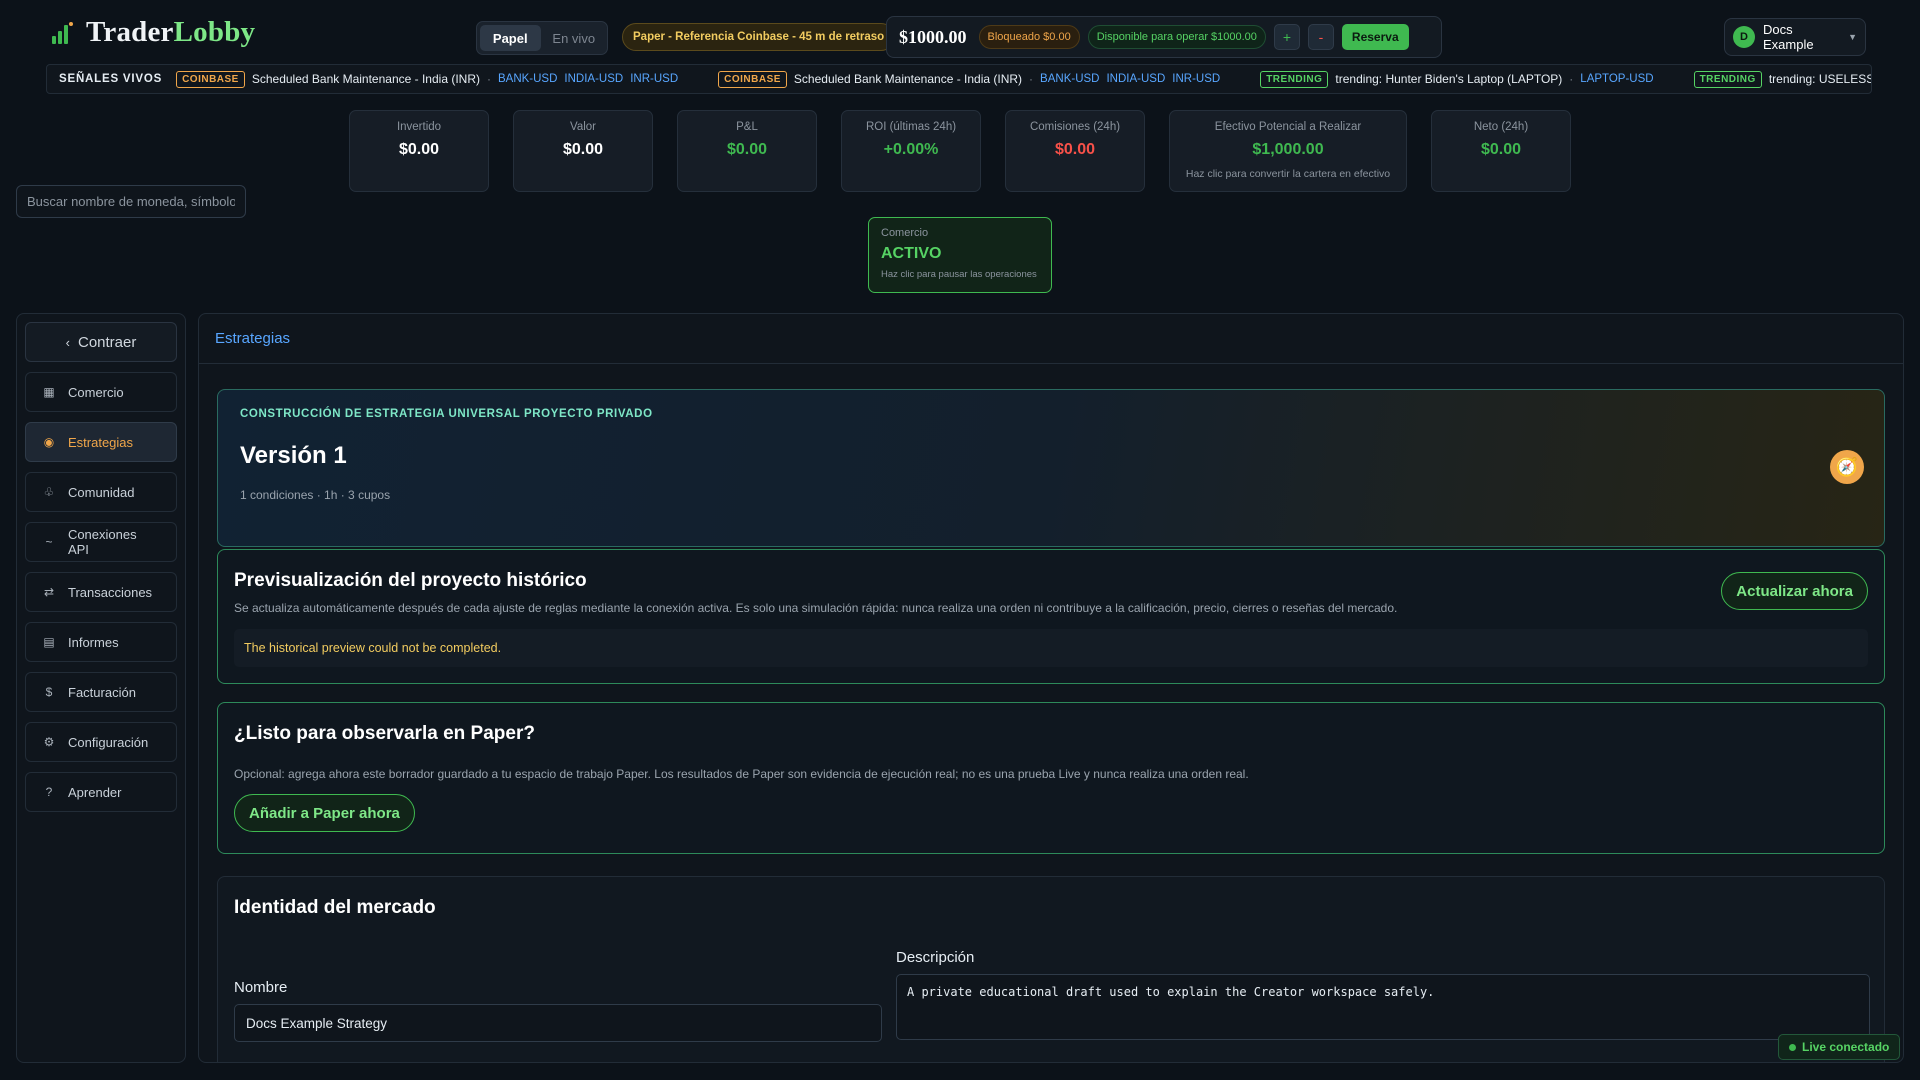 The width and height of the screenshot is (1920, 1080). Describe the element at coordinates (101, 542) in the screenshot. I see `sidebar-item-conexiones-api: ~ Conexiones API` at that location.